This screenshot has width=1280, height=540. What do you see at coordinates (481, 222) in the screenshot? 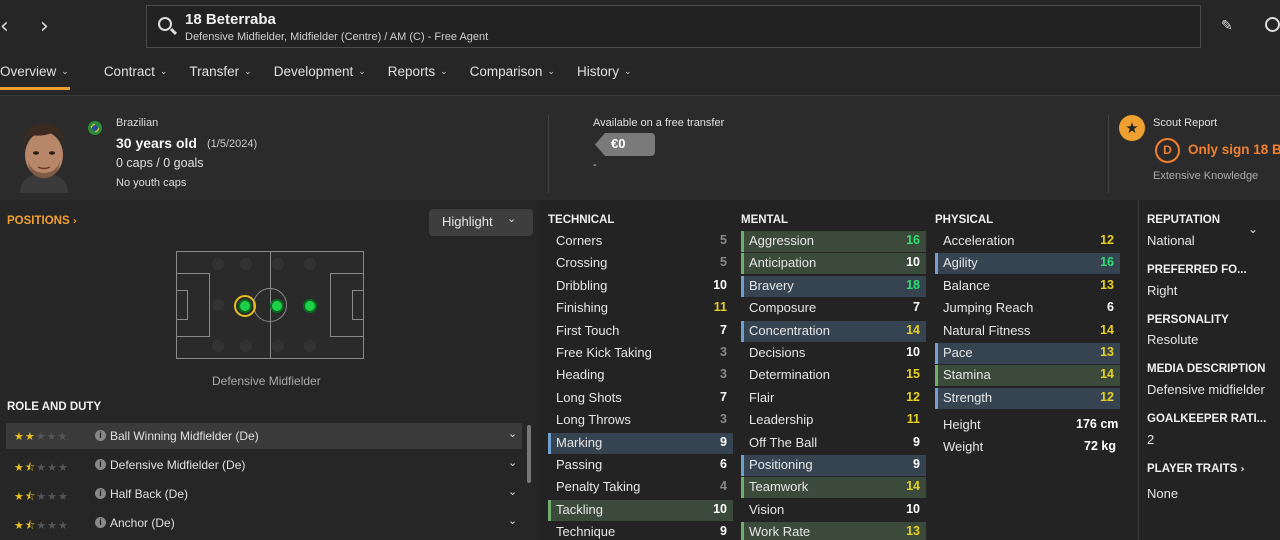
I see `highlight-dropdown: Highlight ⌄` at bounding box center [481, 222].